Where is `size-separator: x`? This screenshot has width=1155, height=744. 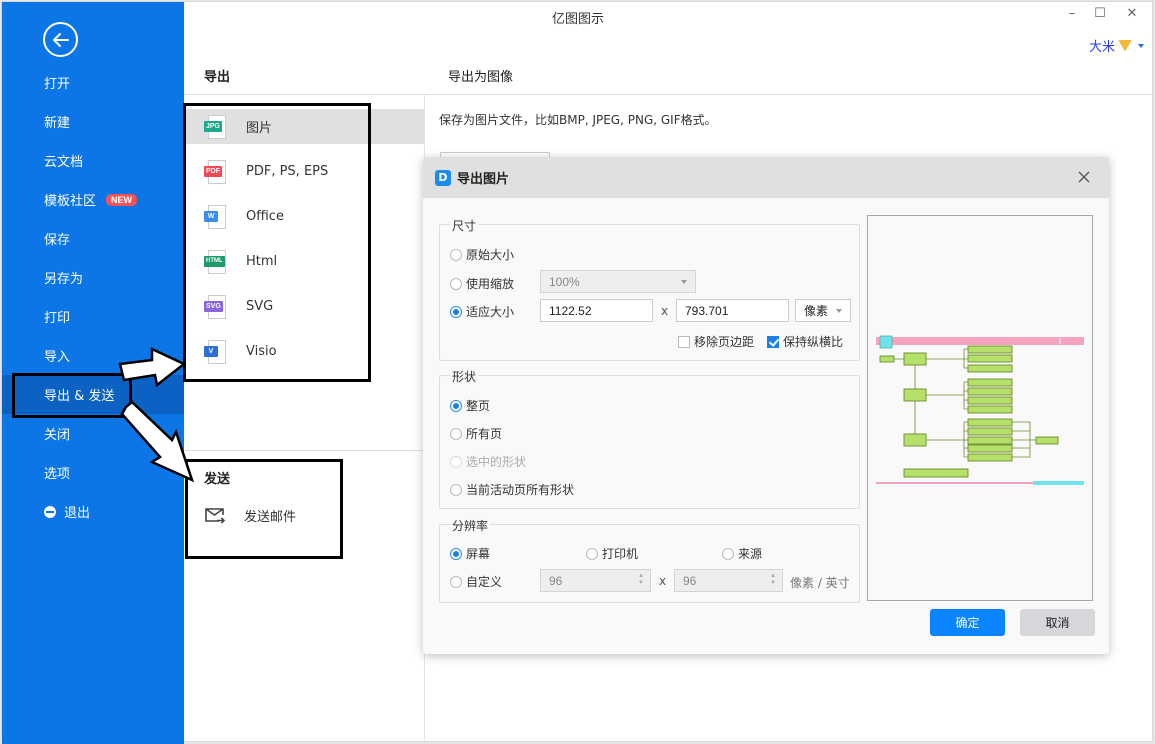 size-separator: x is located at coordinates (665, 311).